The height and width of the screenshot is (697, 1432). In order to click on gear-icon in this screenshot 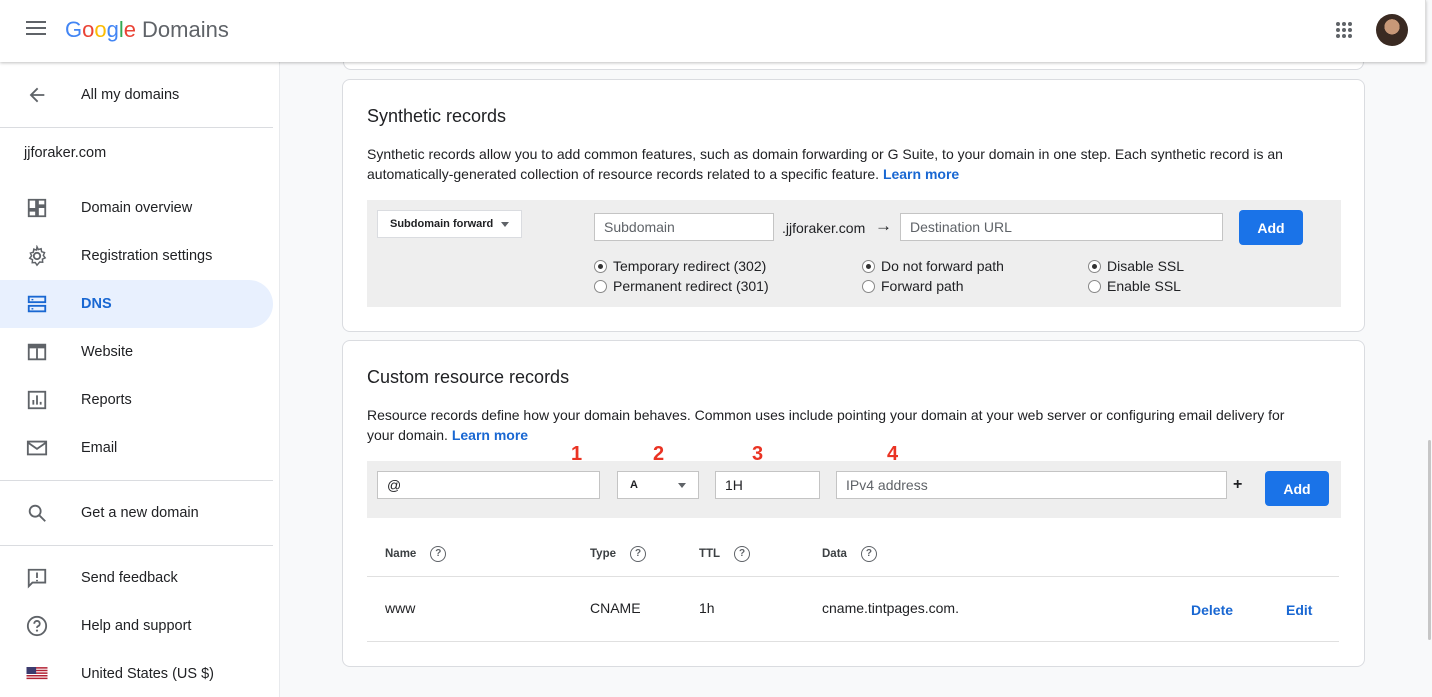, I will do `click(37, 256)`.